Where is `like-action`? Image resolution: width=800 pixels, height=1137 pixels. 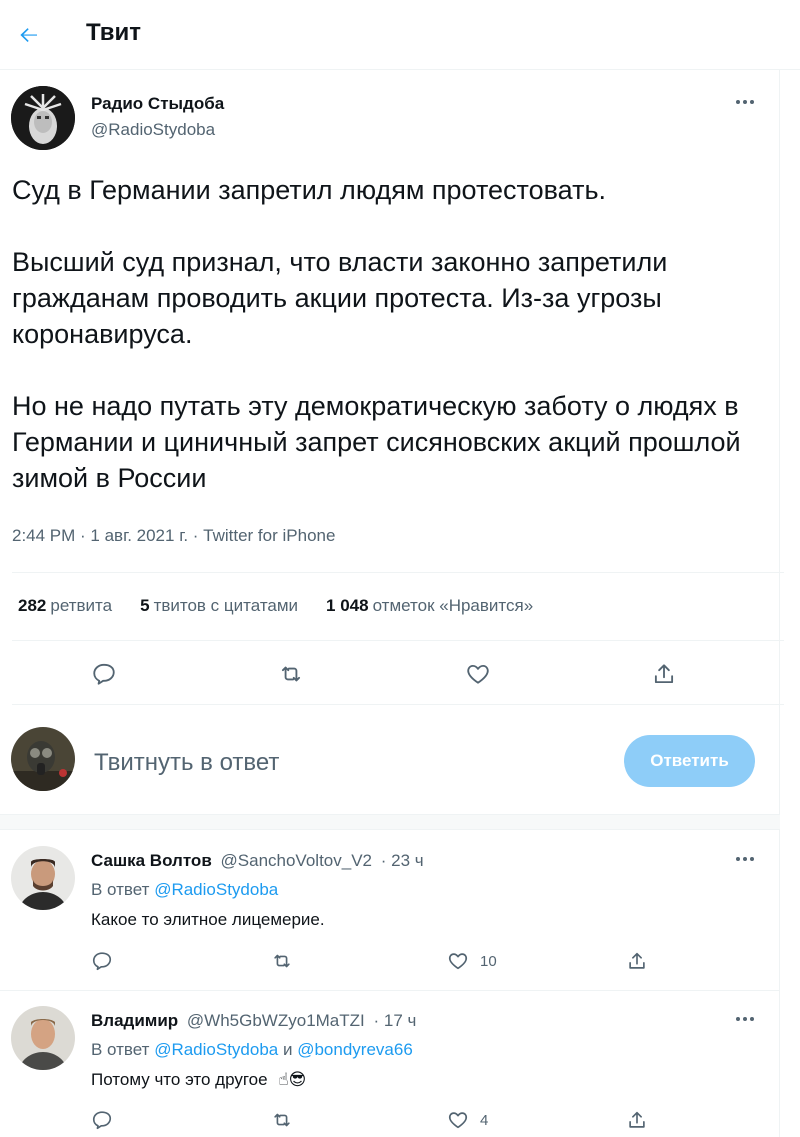 like-action is located at coordinates (478, 674).